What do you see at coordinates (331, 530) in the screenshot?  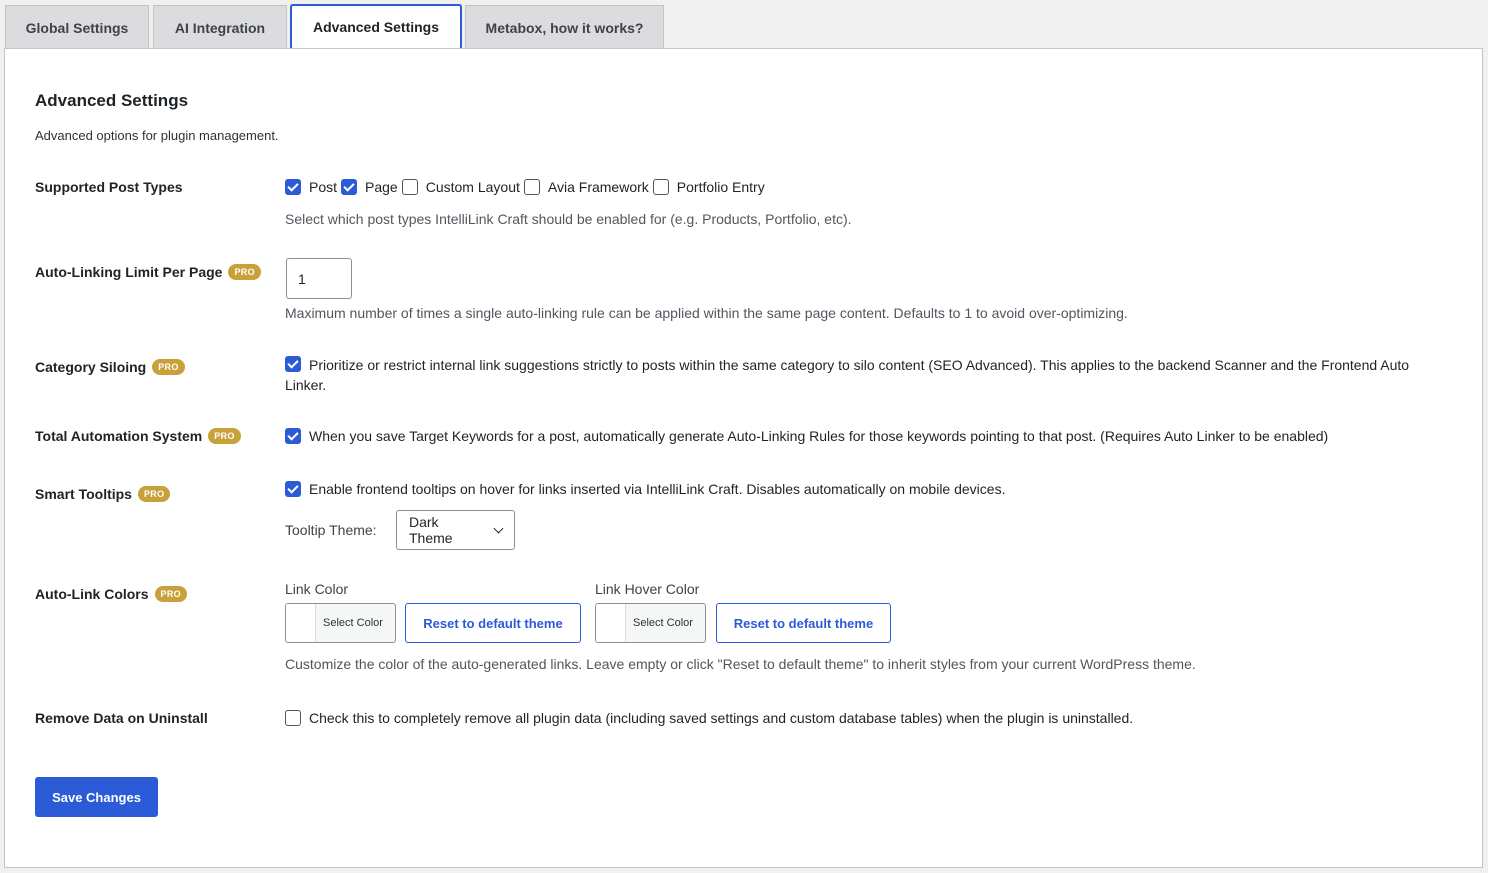 I see `tooltip-theme-label: Tooltip Theme:` at bounding box center [331, 530].